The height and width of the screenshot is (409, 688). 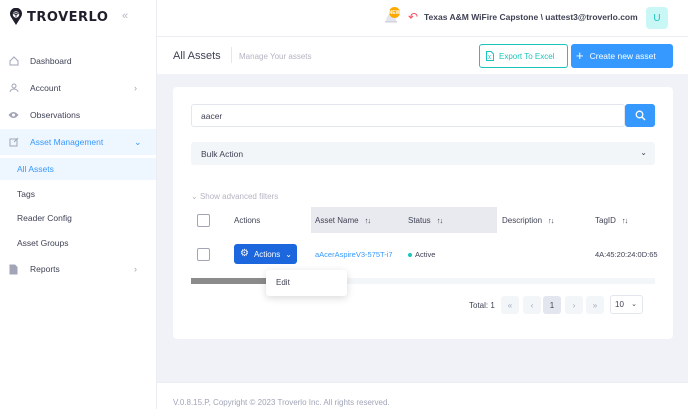 I want to click on sidebar-subitem-tags: Tags, so click(x=78, y=194).